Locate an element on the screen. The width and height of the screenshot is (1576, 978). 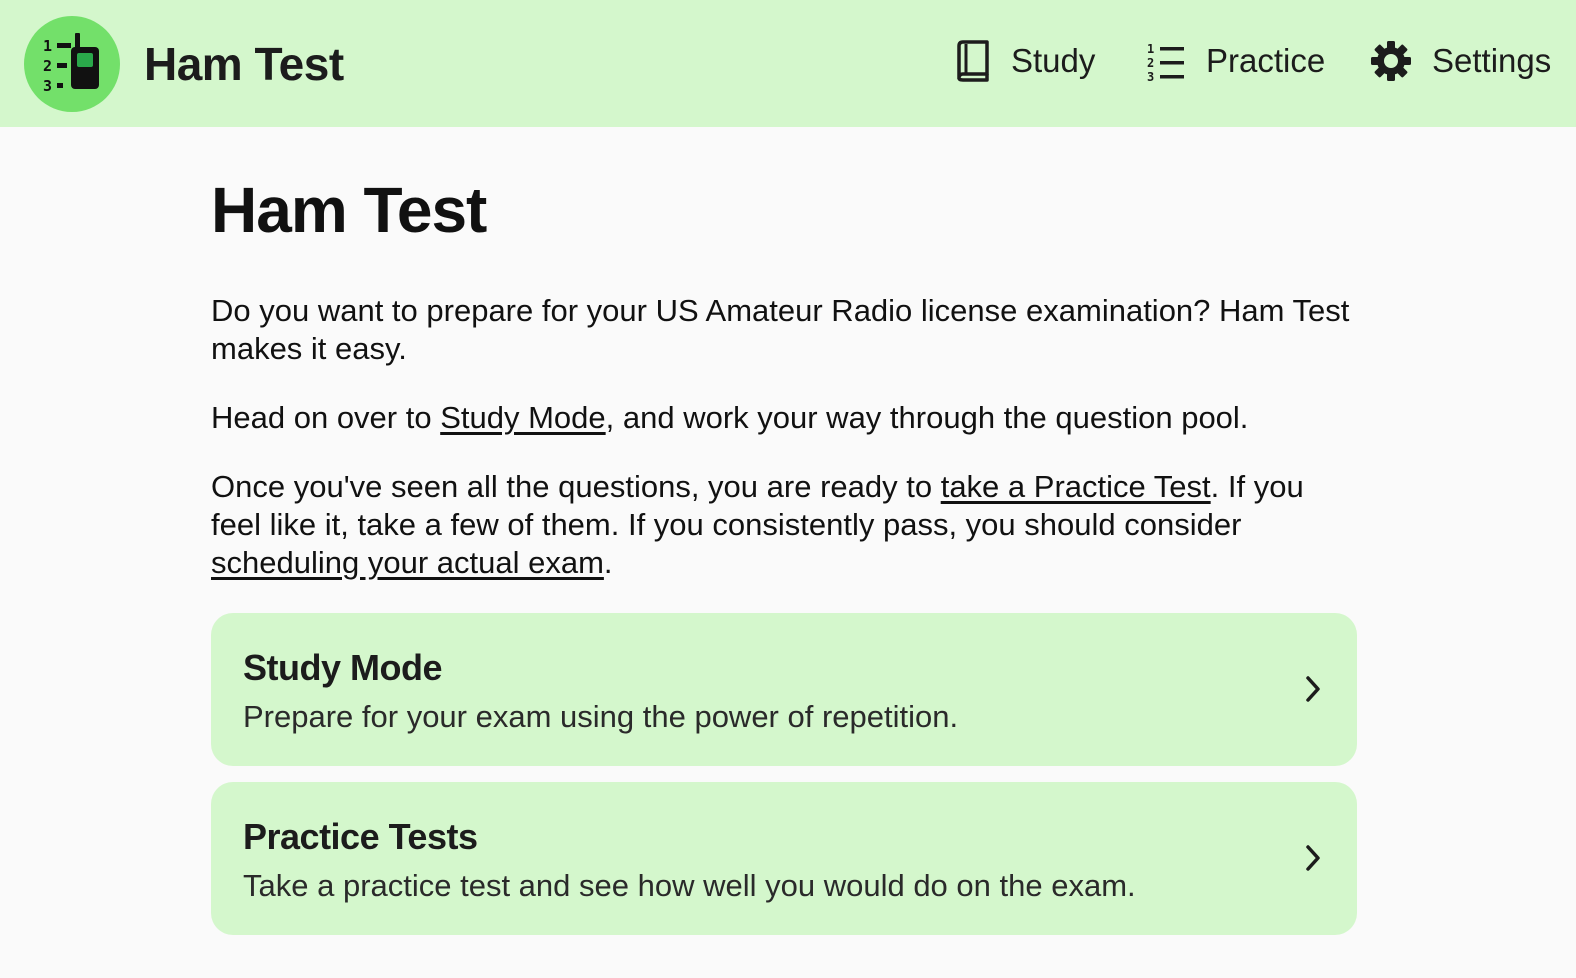
schedule-exam-link: scheduling your actual exam is located at coordinates (407, 562).